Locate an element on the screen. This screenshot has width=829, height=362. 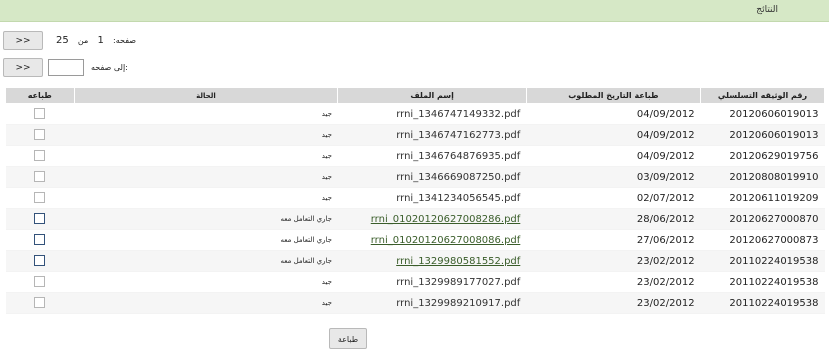
total-pages: 25 is located at coordinates (62, 40).